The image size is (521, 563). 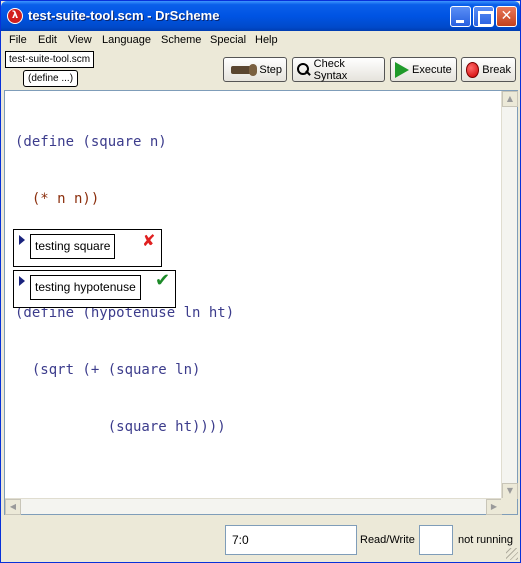 What do you see at coordinates (181, 40) in the screenshot?
I see `menu-scheme: Scheme` at bounding box center [181, 40].